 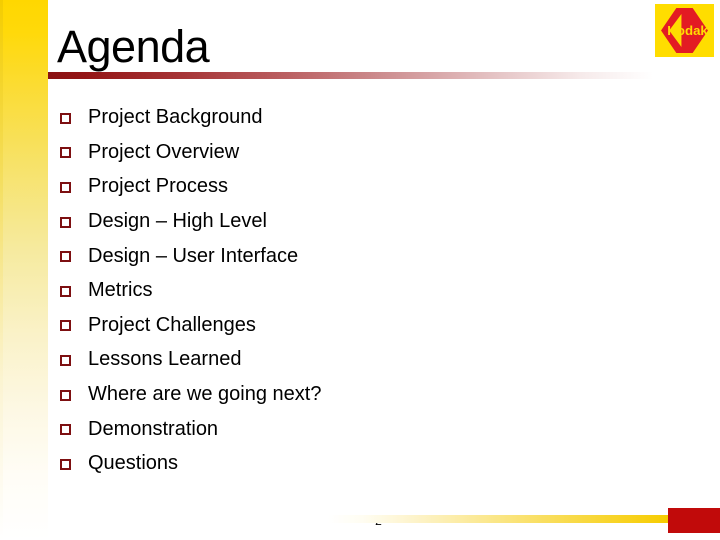 What do you see at coordinates (350, 255) in the screenshot?
I see `list-item: Design – User Interface` at bounding box center [350, 255].